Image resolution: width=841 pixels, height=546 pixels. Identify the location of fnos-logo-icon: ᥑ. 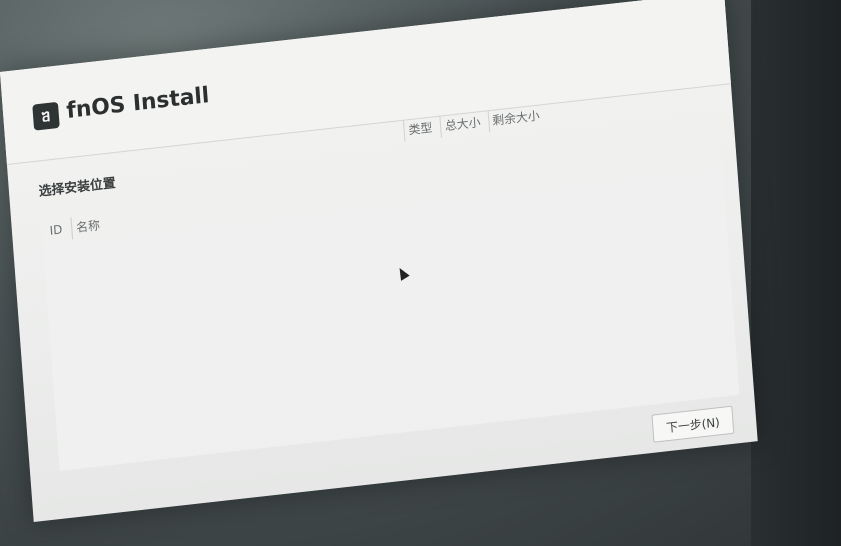
(46, 116).